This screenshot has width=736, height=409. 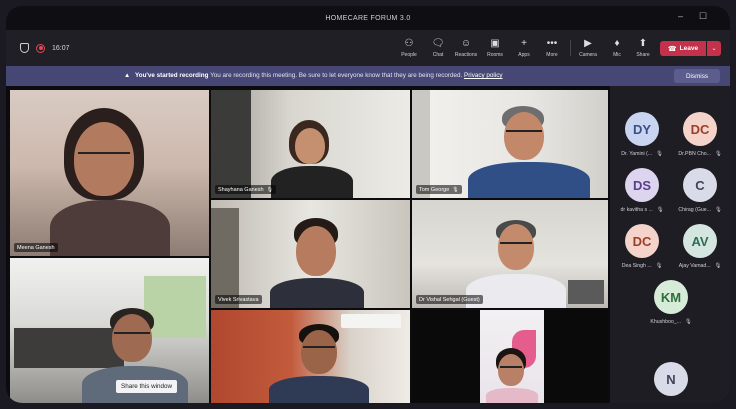 I want to click on participant-name-label: Meena Ganesh, so click(x=36, y=247).